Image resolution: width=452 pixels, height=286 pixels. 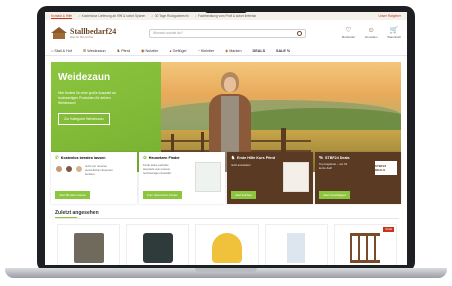 What do you see at coordinates (333, 166) in the screenshot?
I see `card-text: Top Angebote – nur für kurze Zeit!` at bounding box center [333, 166].